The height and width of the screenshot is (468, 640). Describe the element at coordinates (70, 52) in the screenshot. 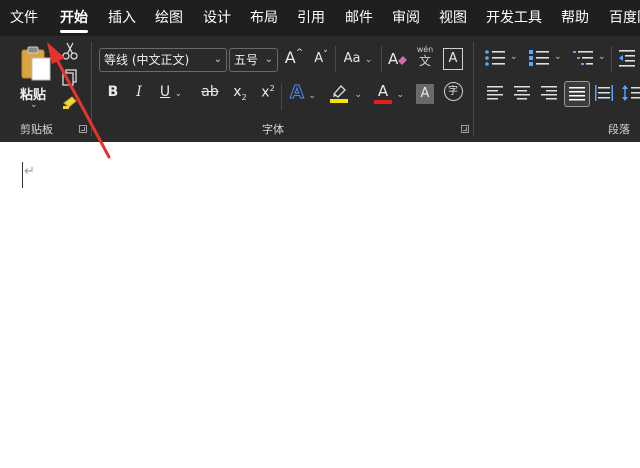

I see `cut-button` at that location.